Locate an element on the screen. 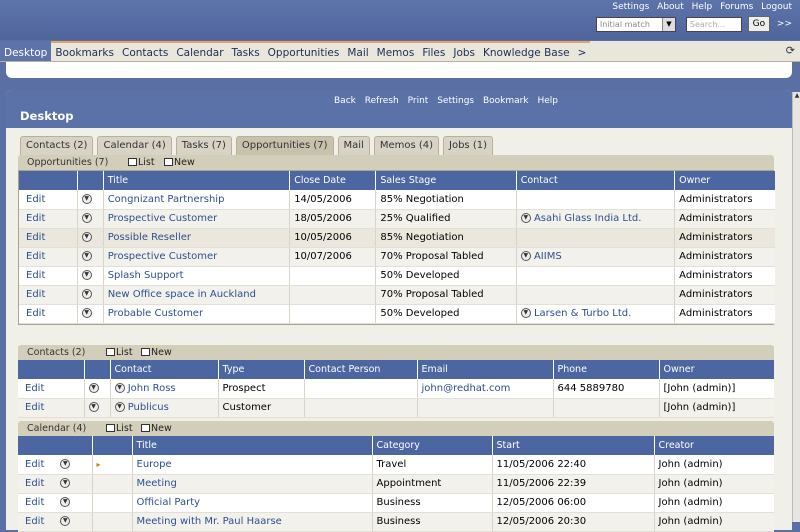 This screenshot has height=532, width=800. col-email: Email is located at coordinates (484, 369).